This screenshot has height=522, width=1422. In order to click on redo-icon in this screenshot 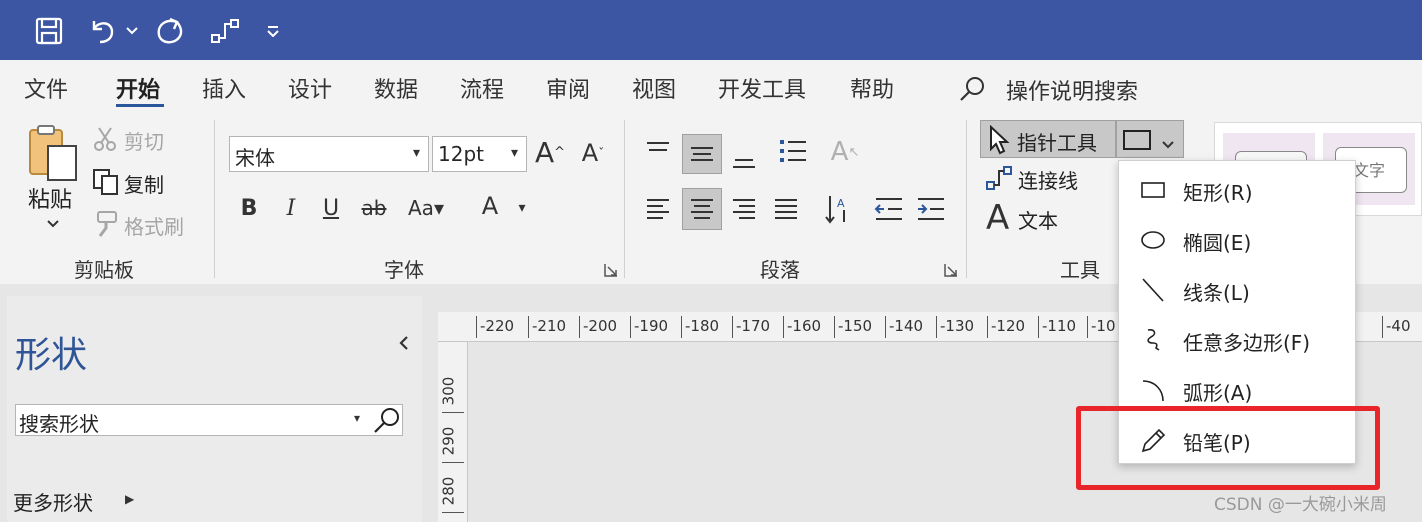, I will do `click(170, 31)`.